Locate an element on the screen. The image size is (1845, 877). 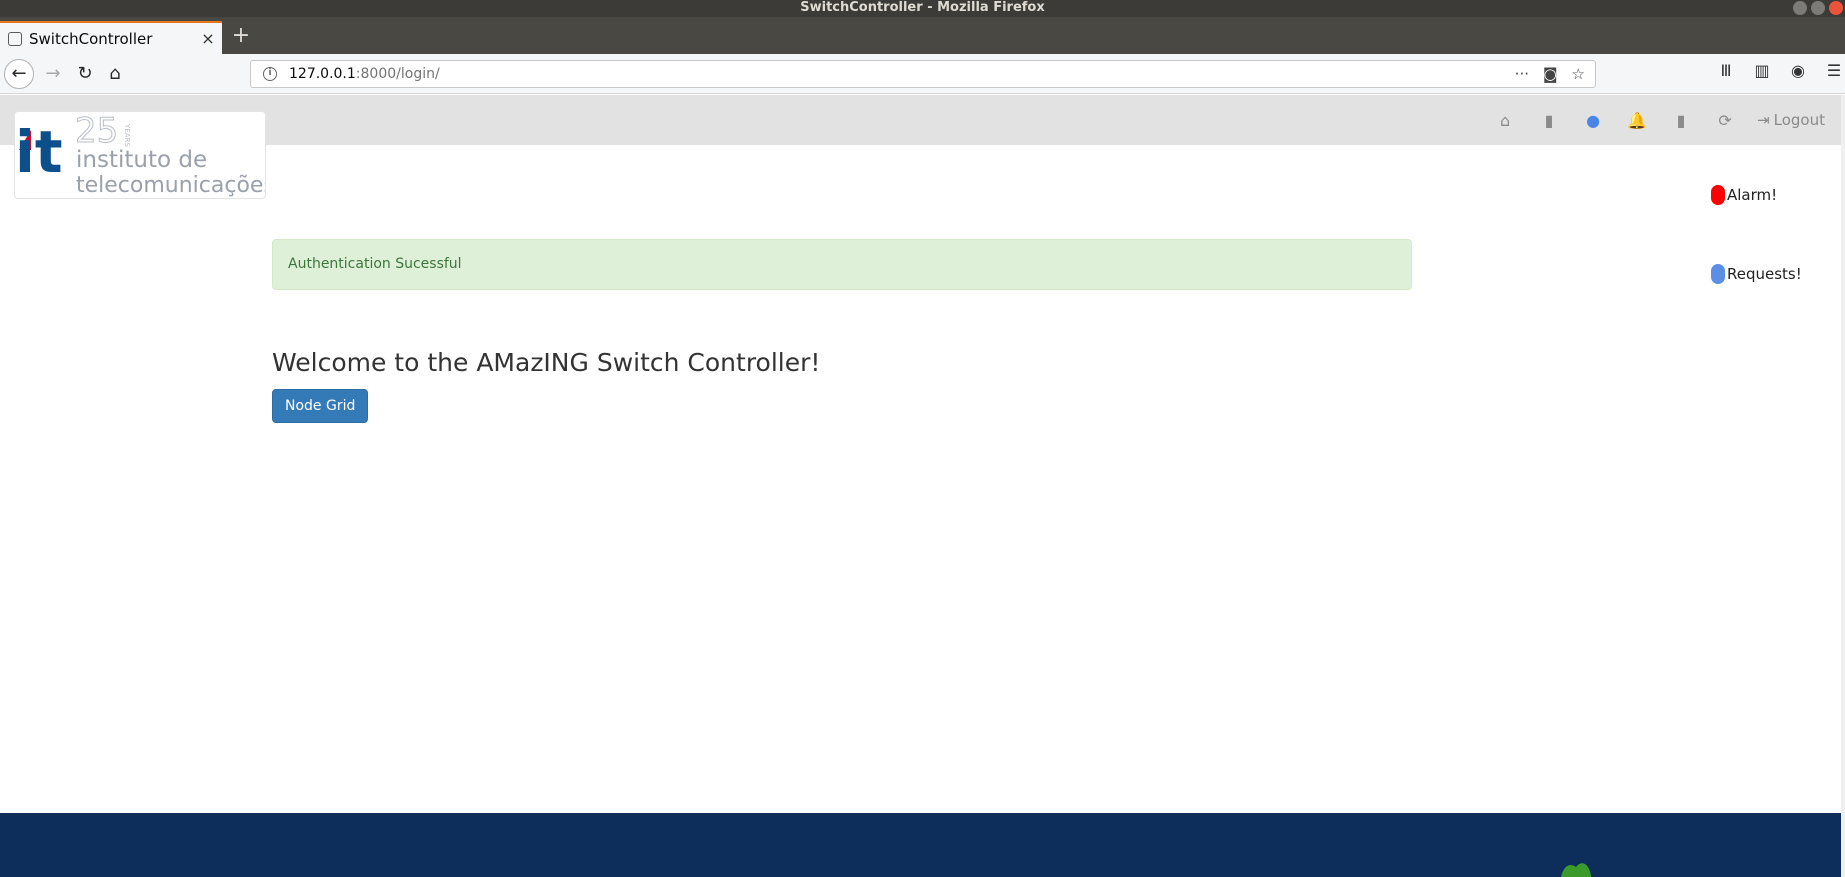
logo-years: 25 is located at coordinates (96, 131).